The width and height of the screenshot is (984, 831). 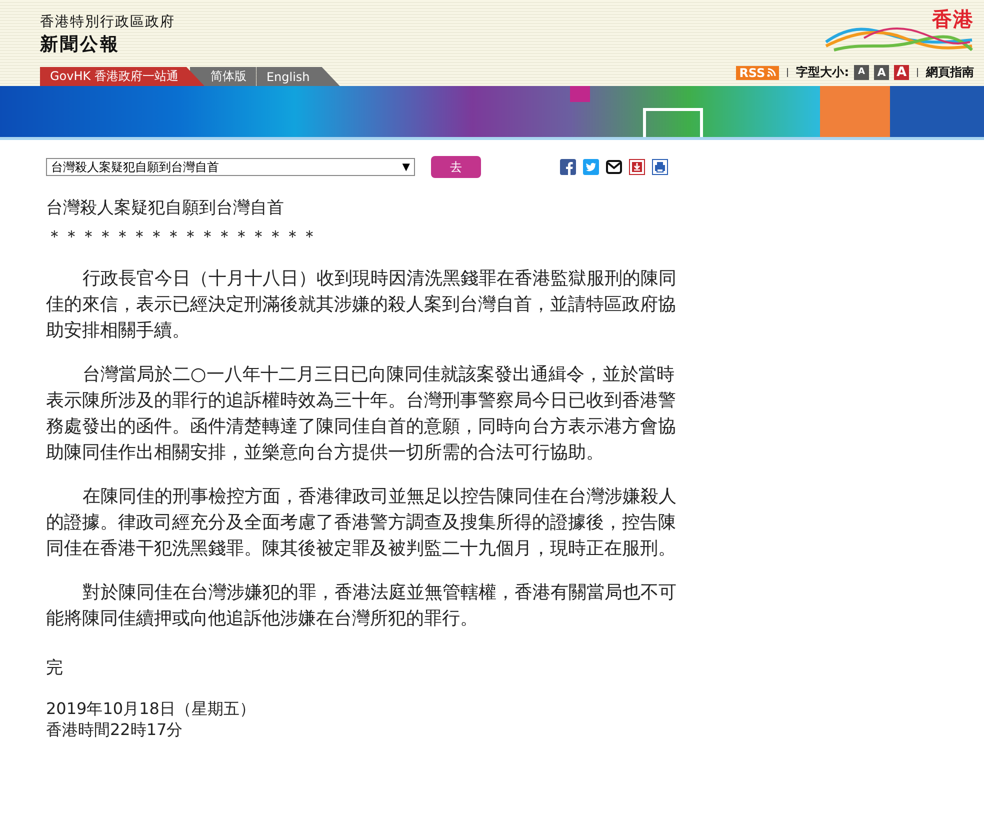 What do you see at coordinates (568, 167) in the screenshot?
I see `facebook-icon` at bounding box center [568, 167].